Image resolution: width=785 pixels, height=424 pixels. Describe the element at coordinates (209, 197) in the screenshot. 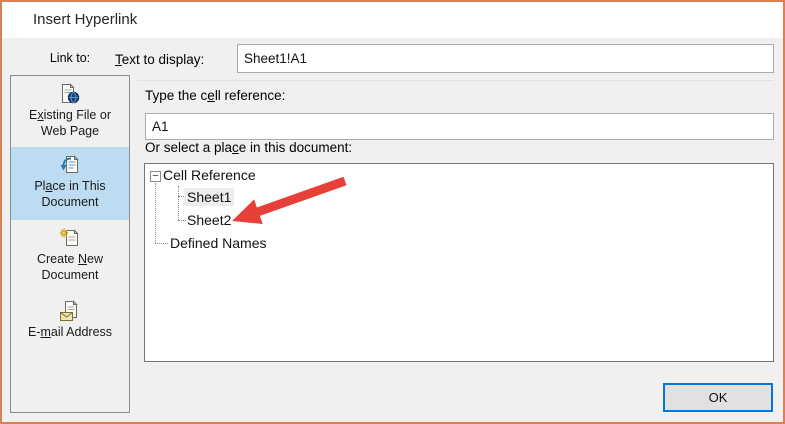

I see `tree-node-sheet1: Sheet1` at that location.